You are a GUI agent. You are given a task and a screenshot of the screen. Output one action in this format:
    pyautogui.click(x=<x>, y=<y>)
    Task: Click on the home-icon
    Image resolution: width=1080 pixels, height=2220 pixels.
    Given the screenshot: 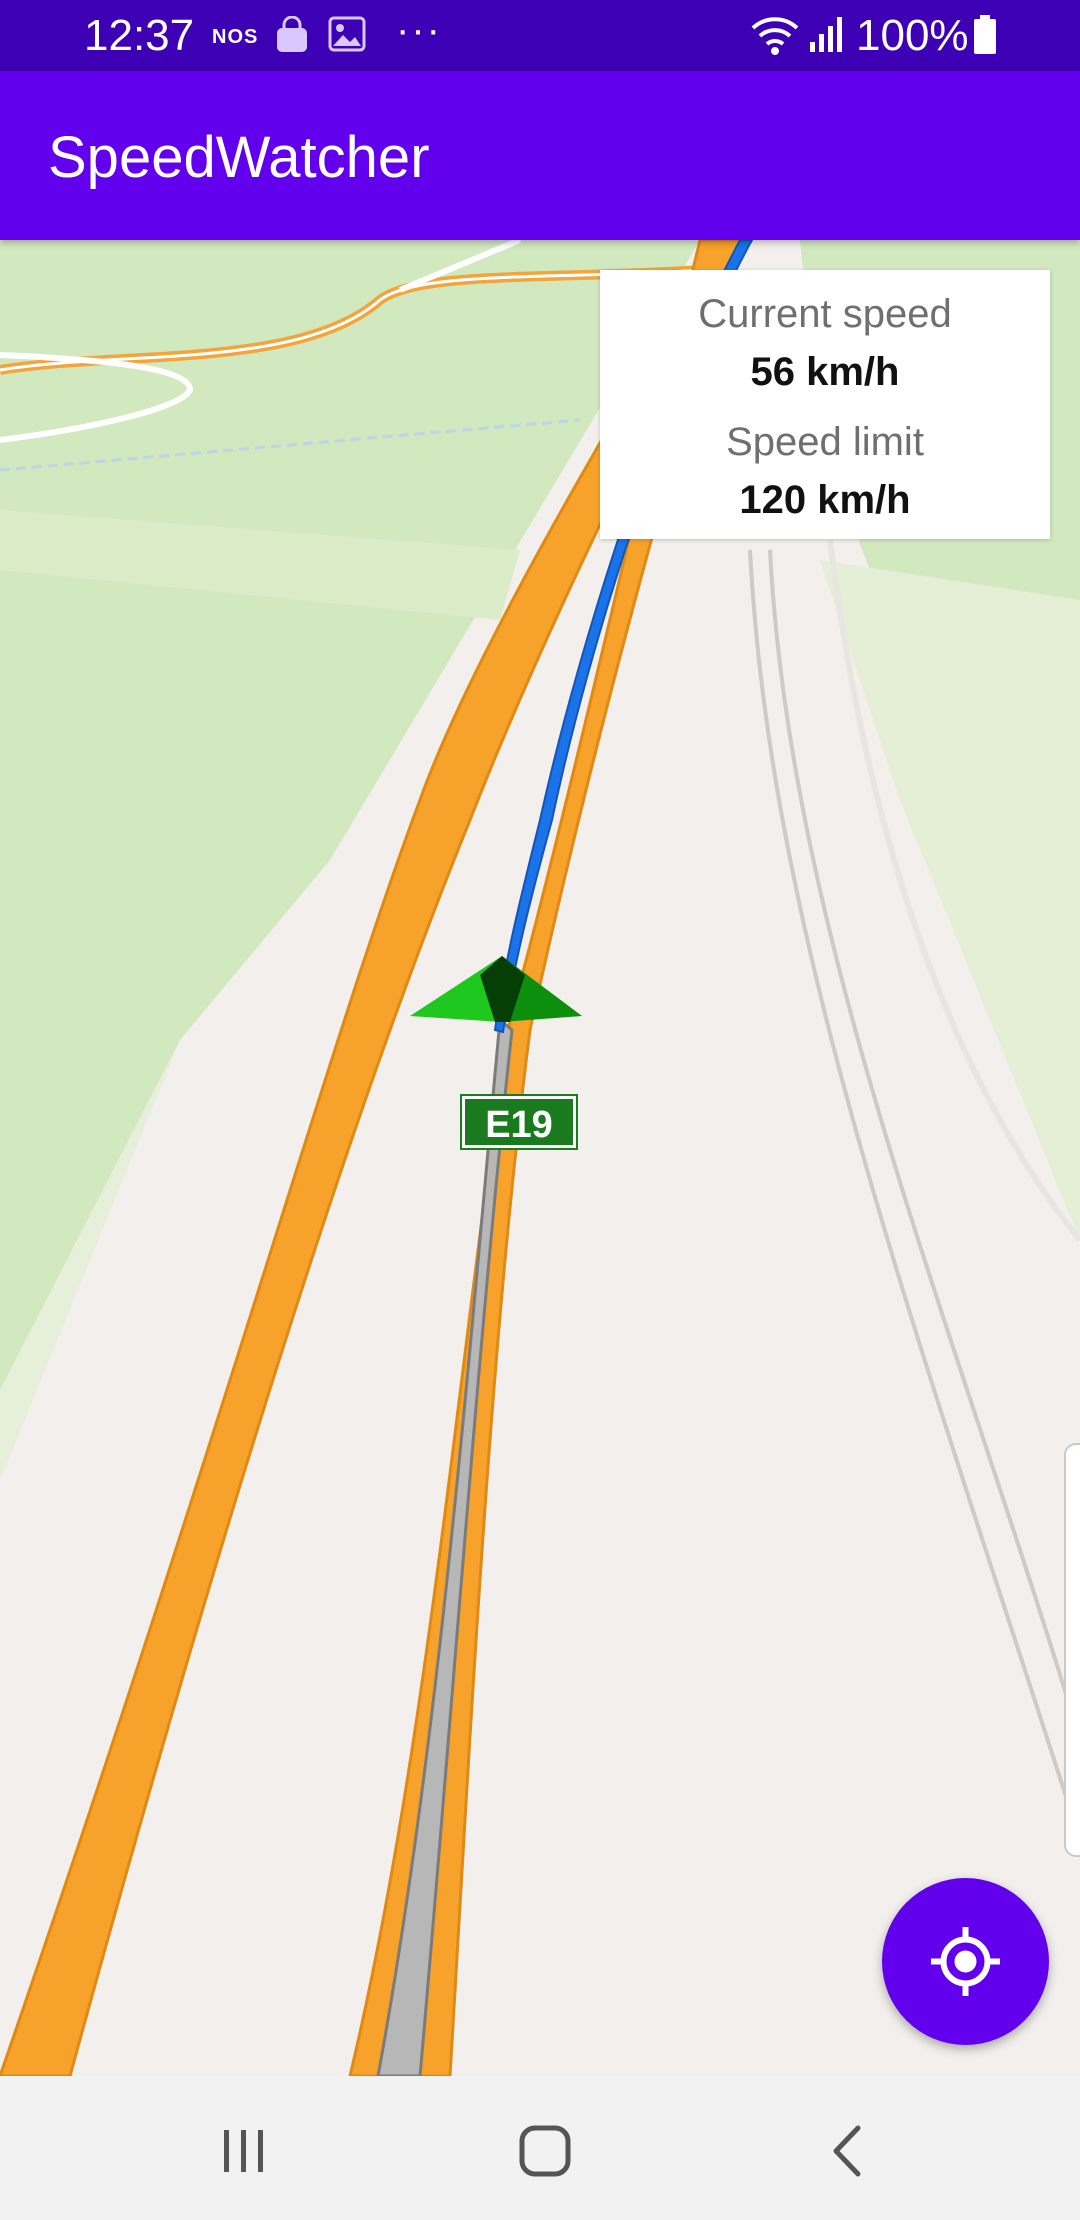 What is the action you would take?
    pyautogui.click(x=545, y=2151)
    